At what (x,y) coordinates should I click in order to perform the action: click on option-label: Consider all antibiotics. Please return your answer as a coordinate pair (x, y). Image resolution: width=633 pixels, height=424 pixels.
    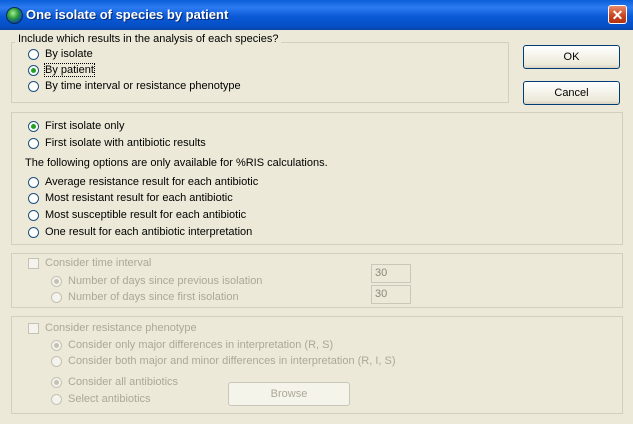
    Looking at the image, I should click on (123, 382).